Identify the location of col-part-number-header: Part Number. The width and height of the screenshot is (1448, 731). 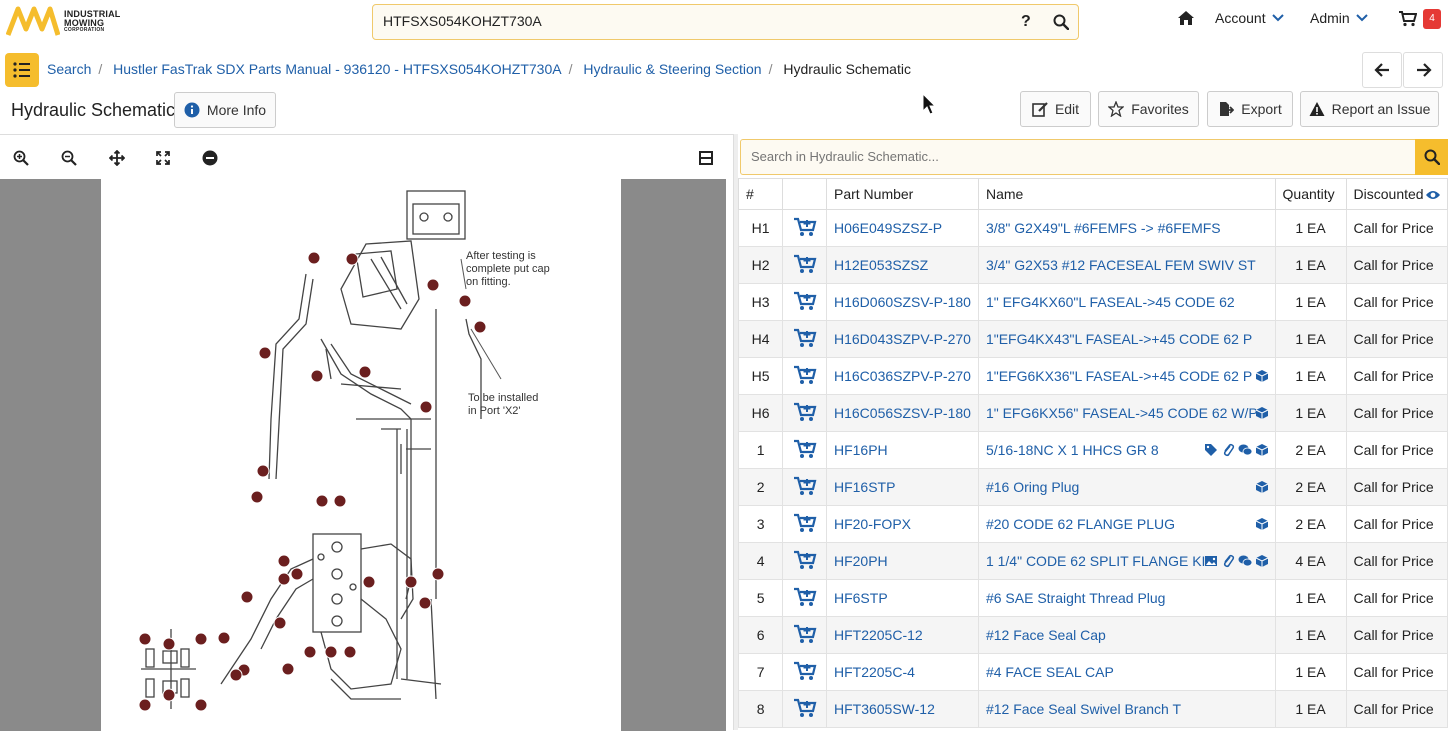
(902, 194).